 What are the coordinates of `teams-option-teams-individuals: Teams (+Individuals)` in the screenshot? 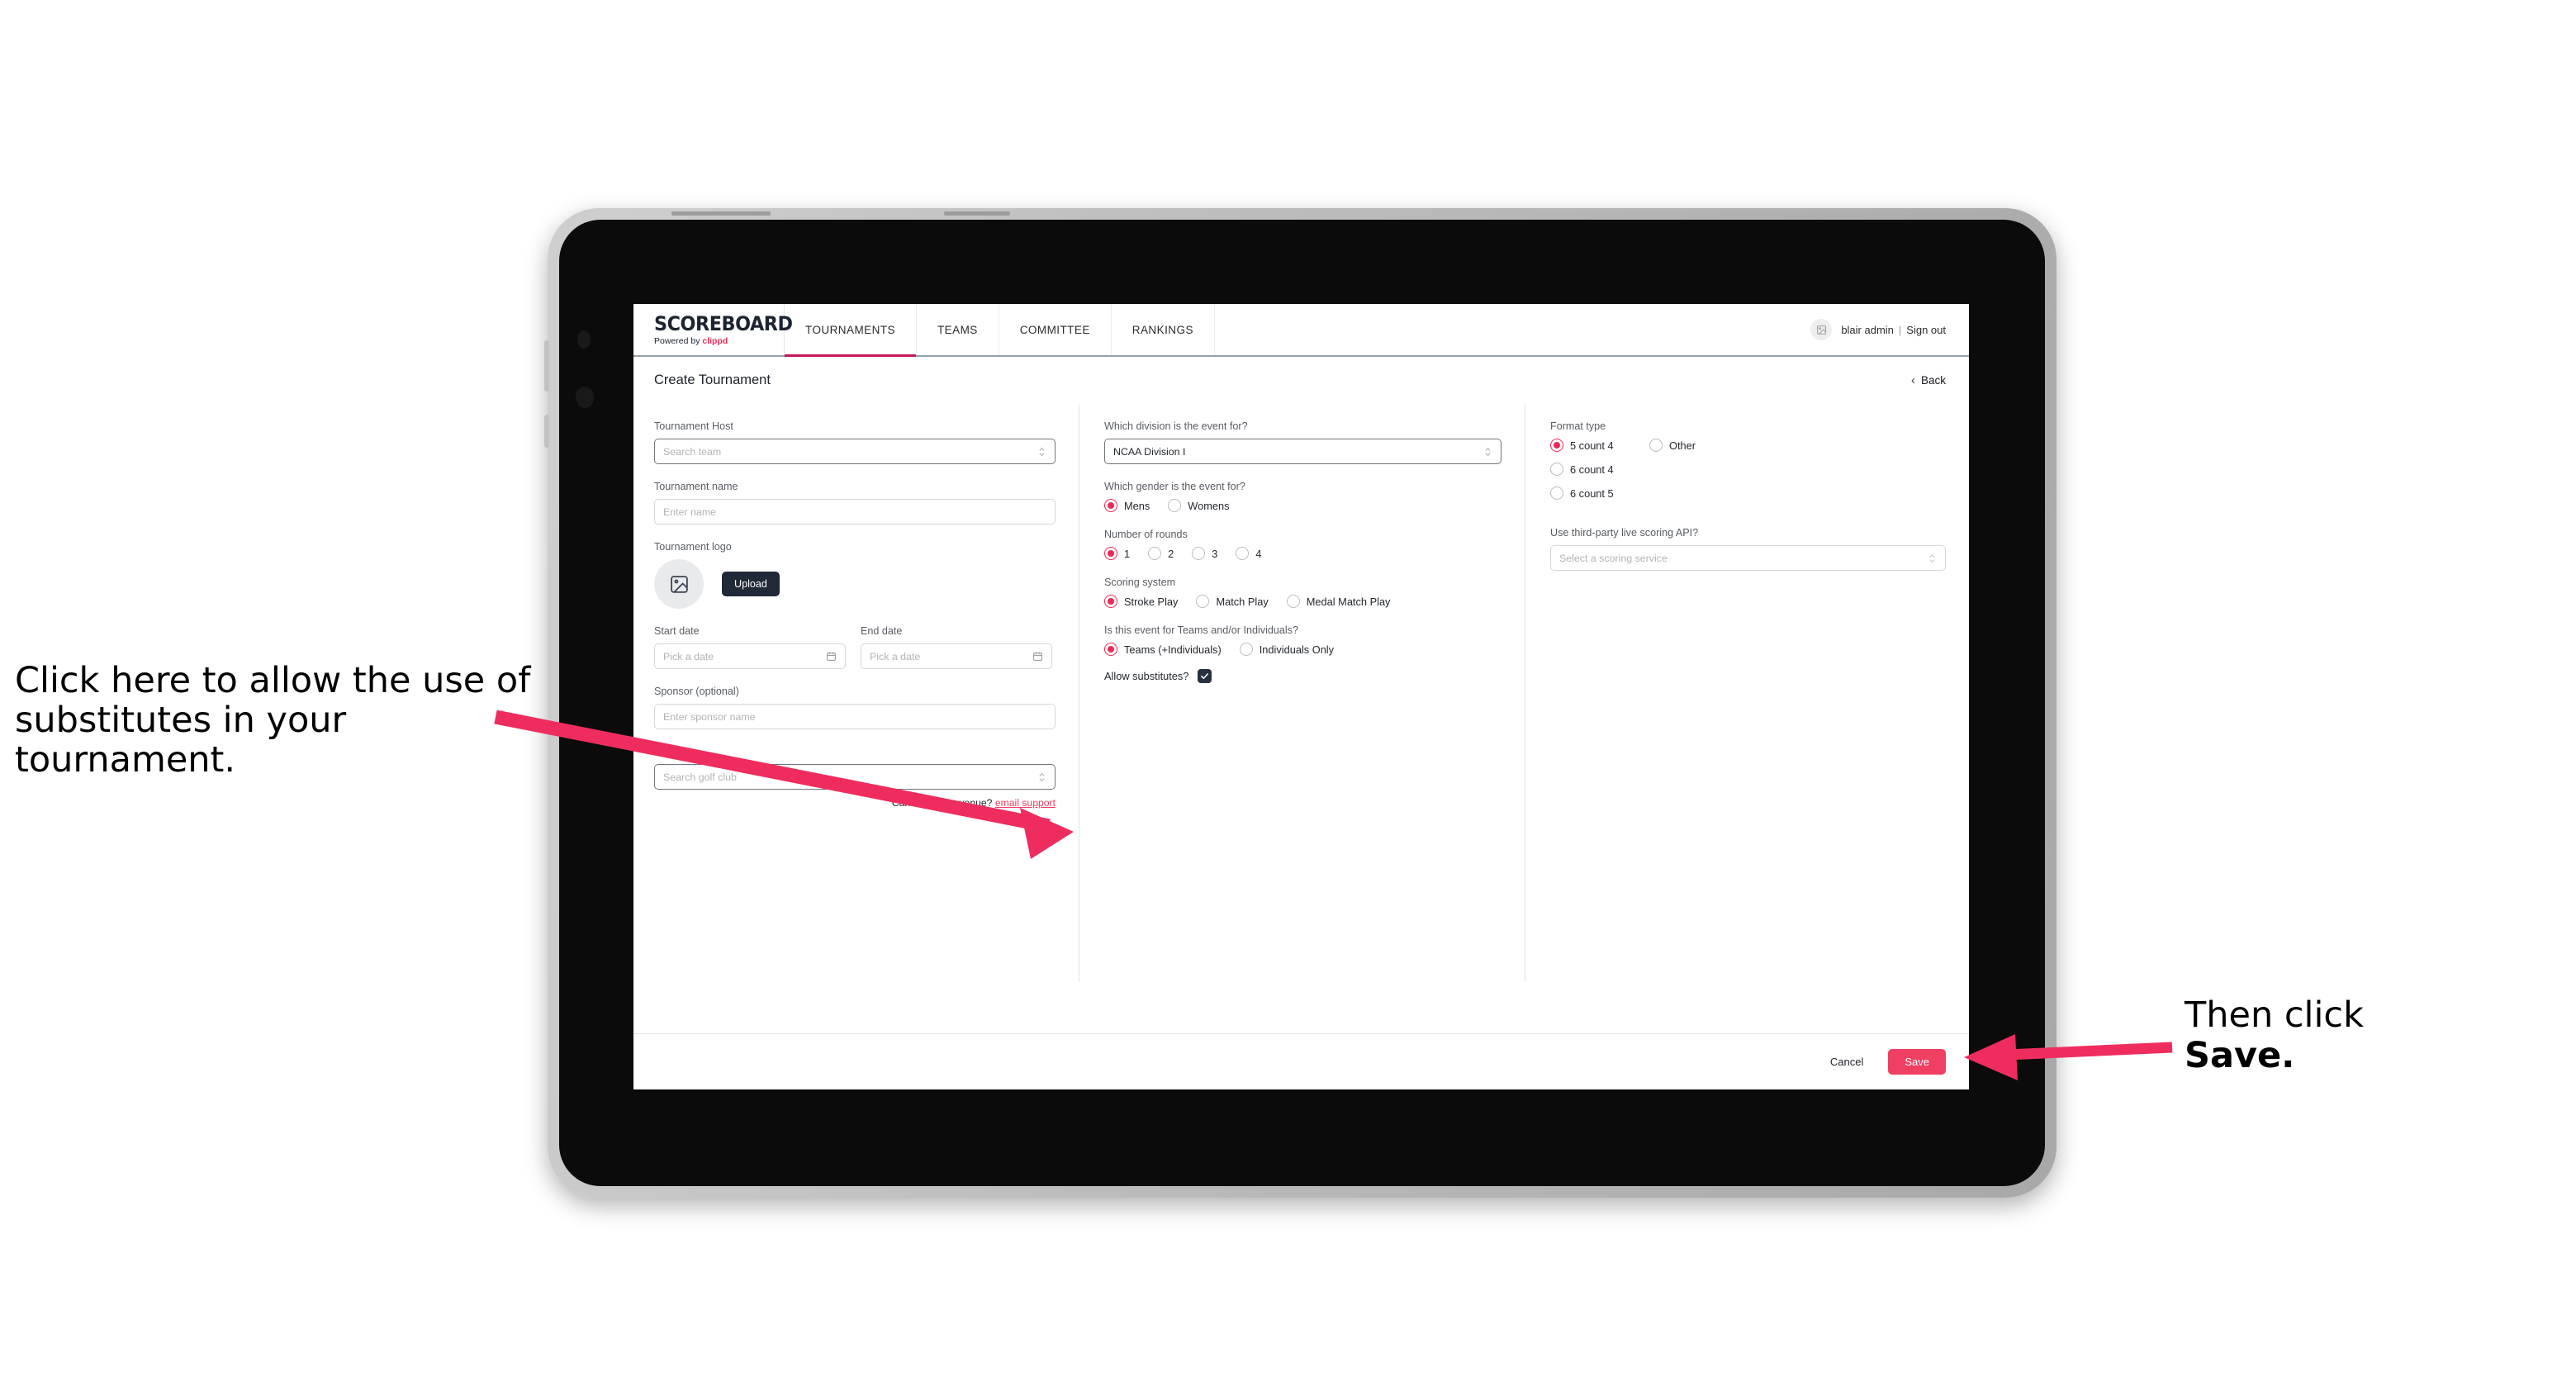 It's located at (1163, 649).